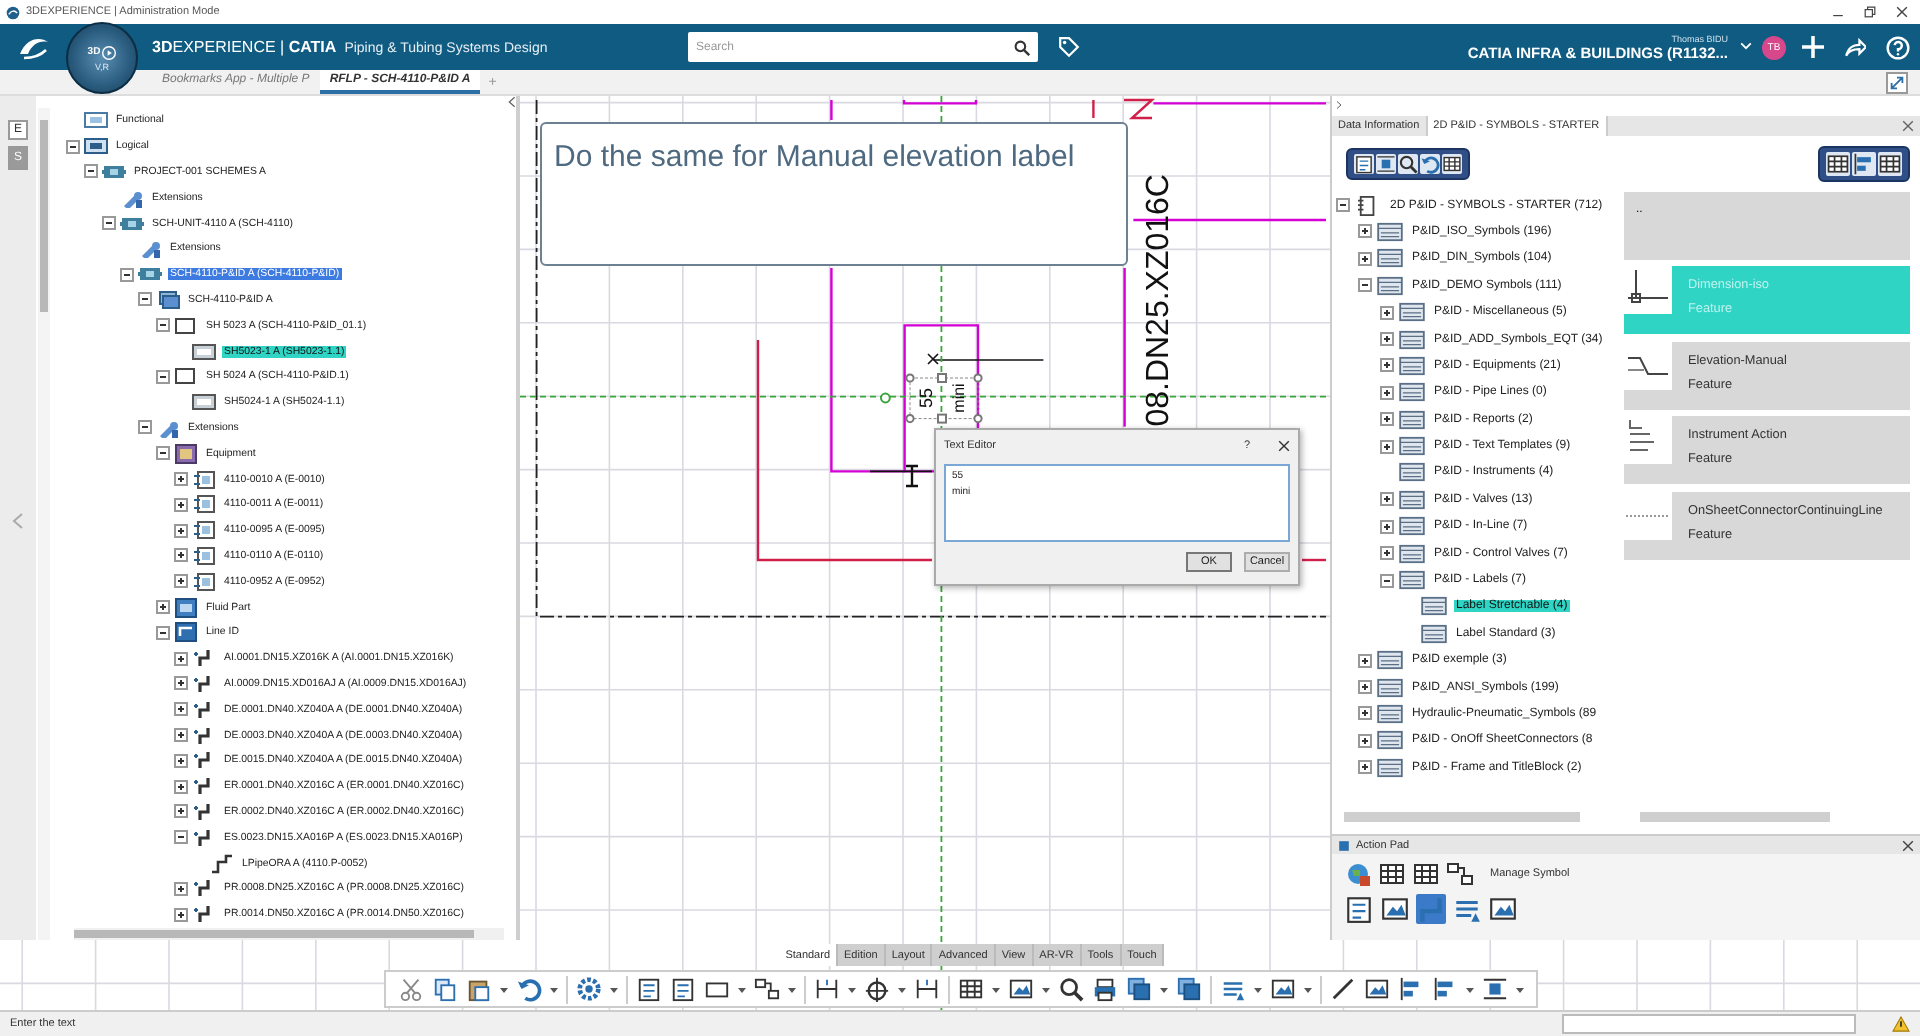 Image resolution: width=1920 pixels, height=1036 pixels. Describe the element at coordinates (1897, 82) in the screenshot. I see `expand-icon` at that location.